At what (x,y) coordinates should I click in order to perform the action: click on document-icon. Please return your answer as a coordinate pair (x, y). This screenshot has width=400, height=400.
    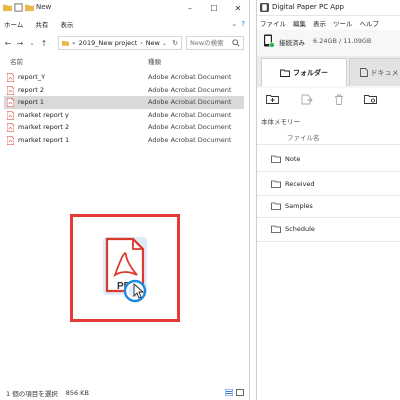
    Looking at the image, I should click on (363, 72).